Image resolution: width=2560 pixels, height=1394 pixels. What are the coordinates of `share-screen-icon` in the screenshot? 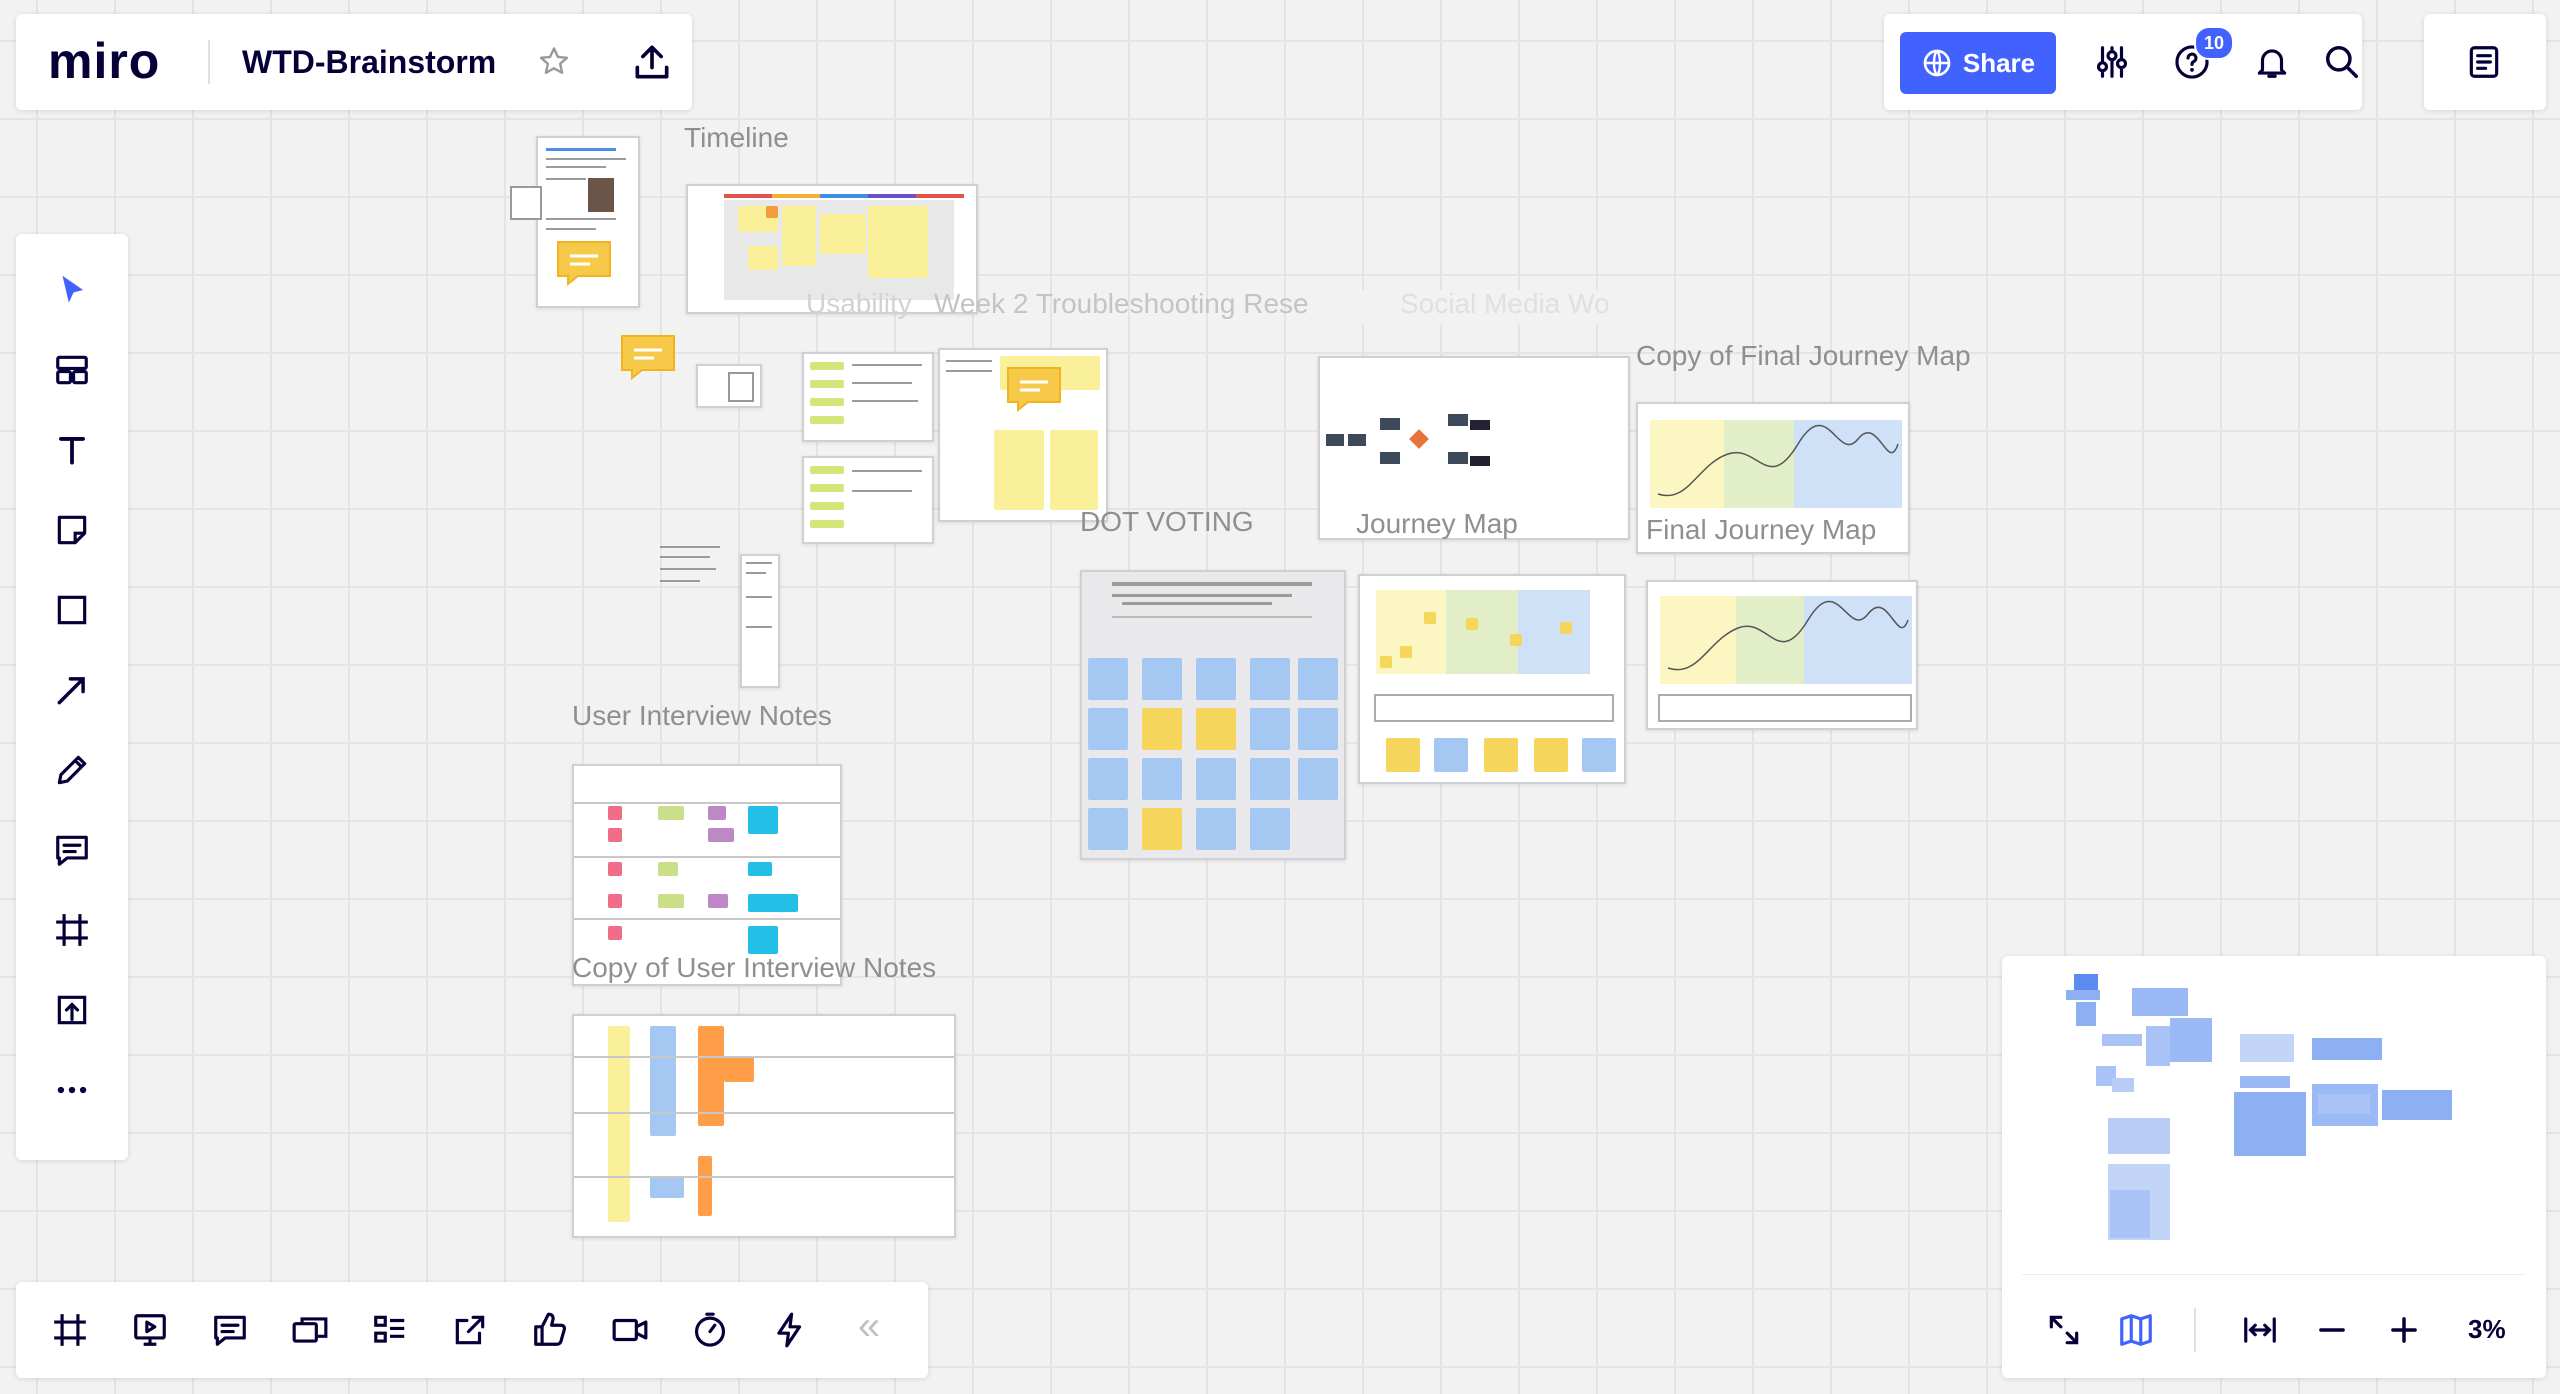 It's located at (470, 1330).